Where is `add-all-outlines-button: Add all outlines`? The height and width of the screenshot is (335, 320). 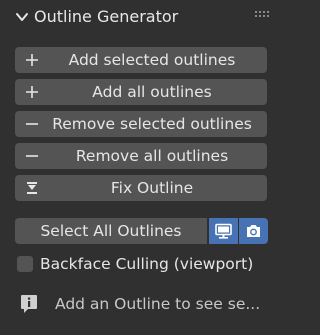 add-all-outlines-button: Add all outlines is located at coordinates (141, 92).